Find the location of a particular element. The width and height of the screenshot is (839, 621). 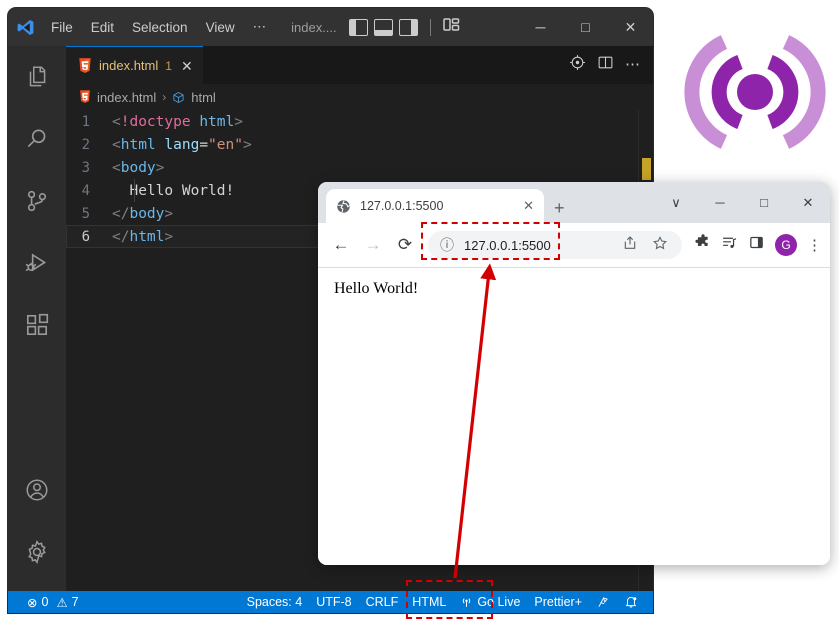

statusbar-left: ⊗ 0 ⚠ 7 is located at coordinates (47, 602).